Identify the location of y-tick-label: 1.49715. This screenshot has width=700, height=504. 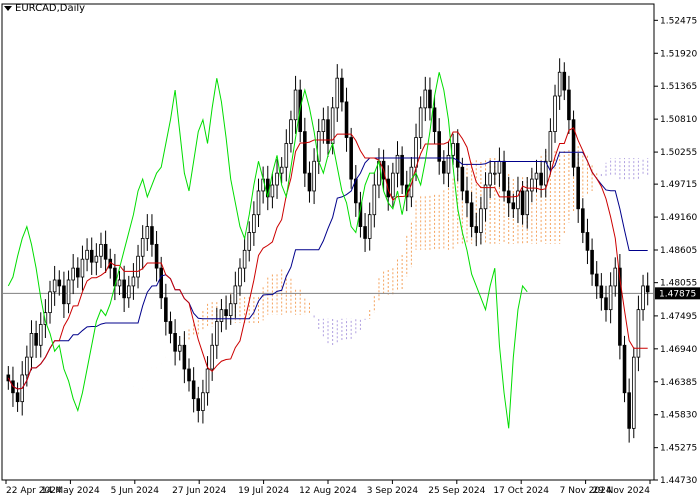
(678, 185).